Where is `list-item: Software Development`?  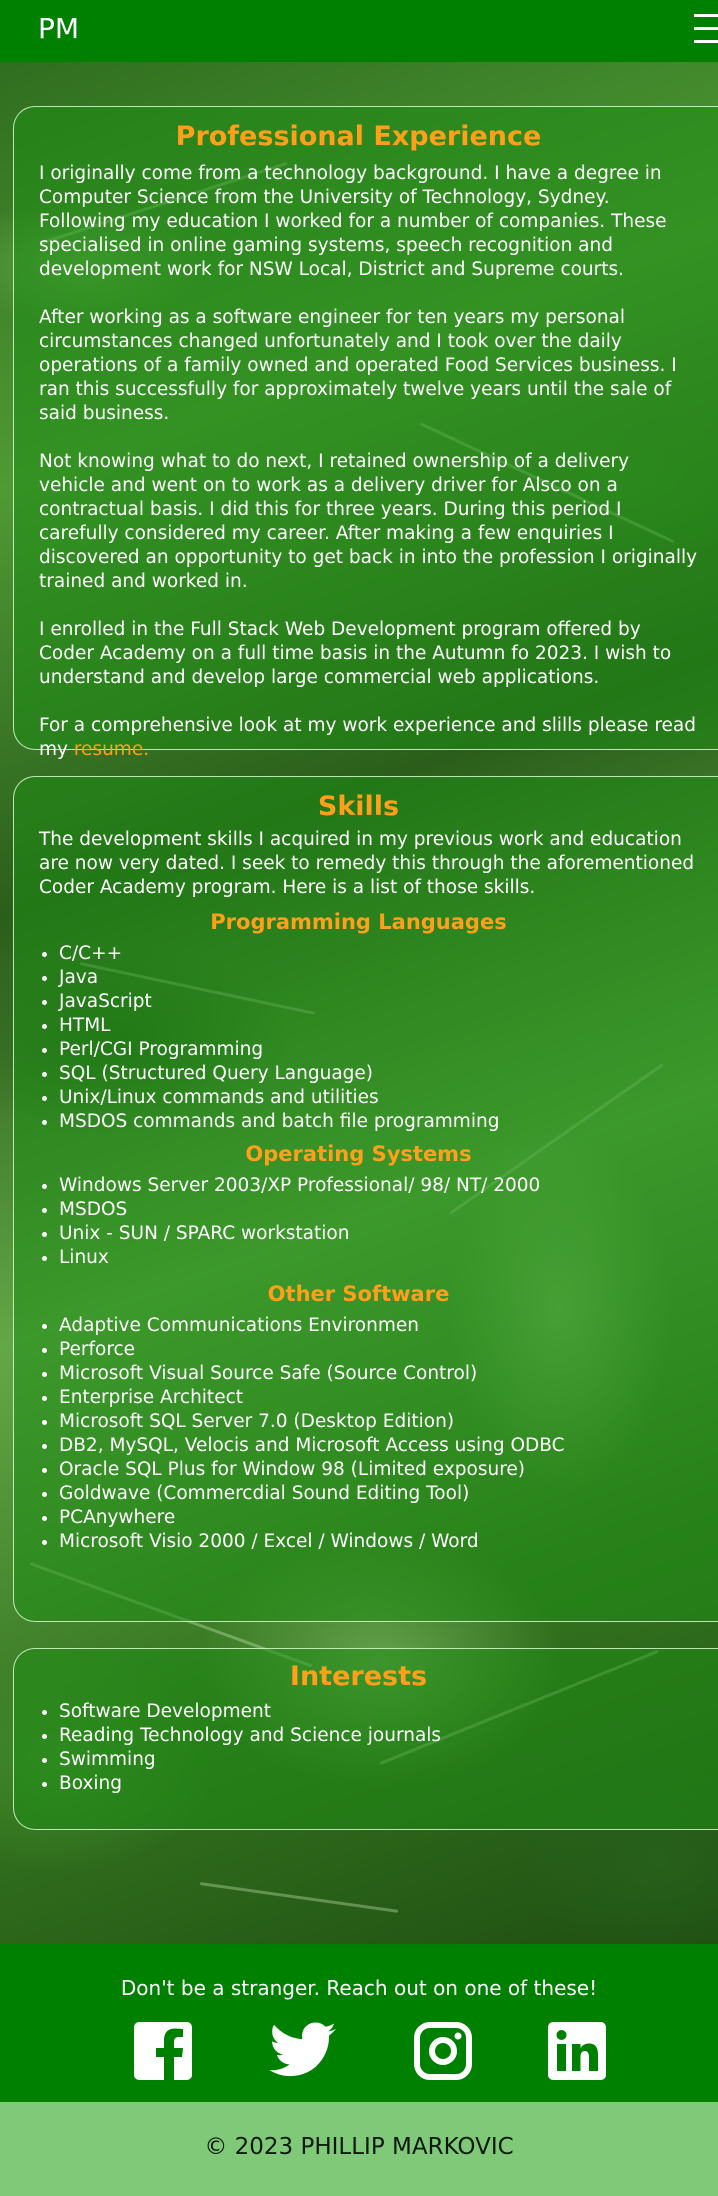 list-item: Software Development is located at coordinates (378, 1712).